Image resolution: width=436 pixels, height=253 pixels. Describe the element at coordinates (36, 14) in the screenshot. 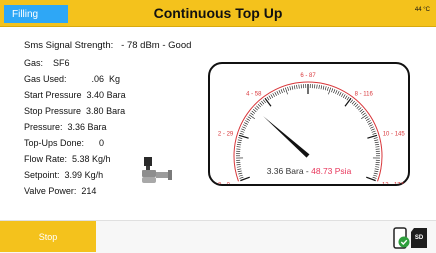

I see `tab-filling: Filling` at that location.